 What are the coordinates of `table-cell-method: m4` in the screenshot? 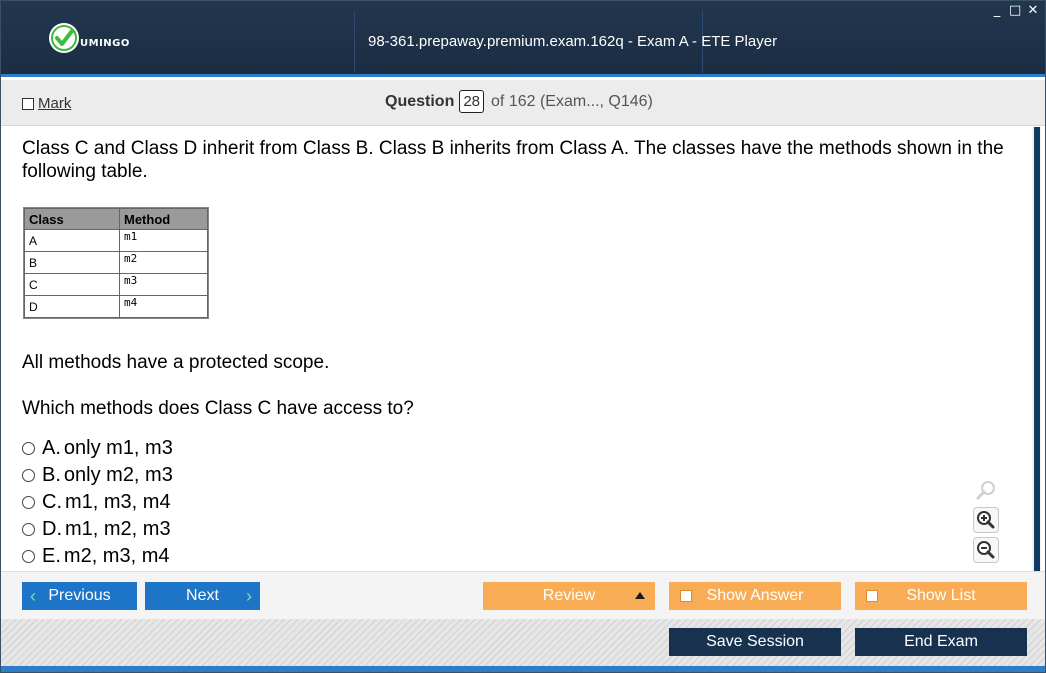 It's located at (163, 306).